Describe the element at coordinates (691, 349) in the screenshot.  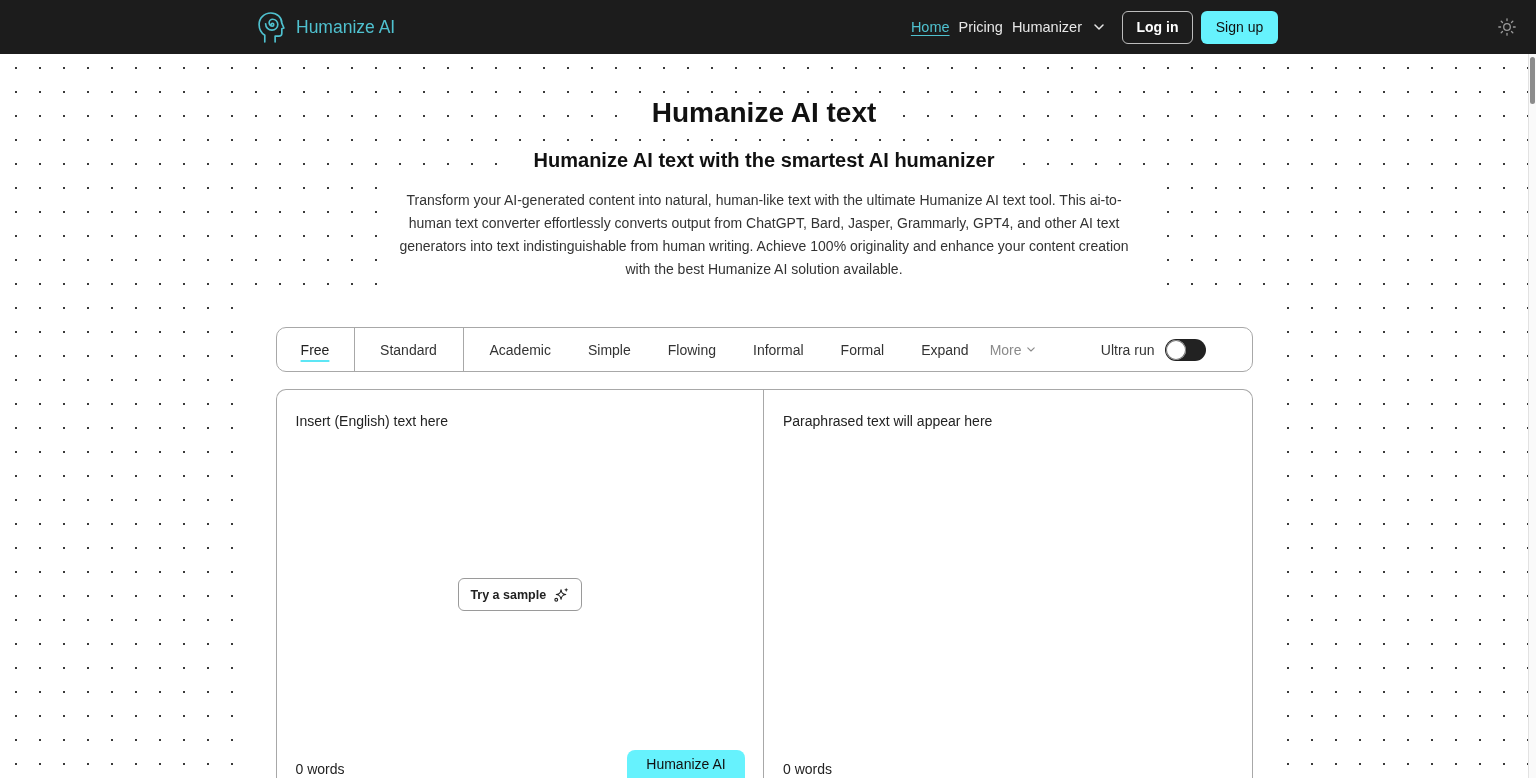
I see `mode-tab: Flowing` at that location.